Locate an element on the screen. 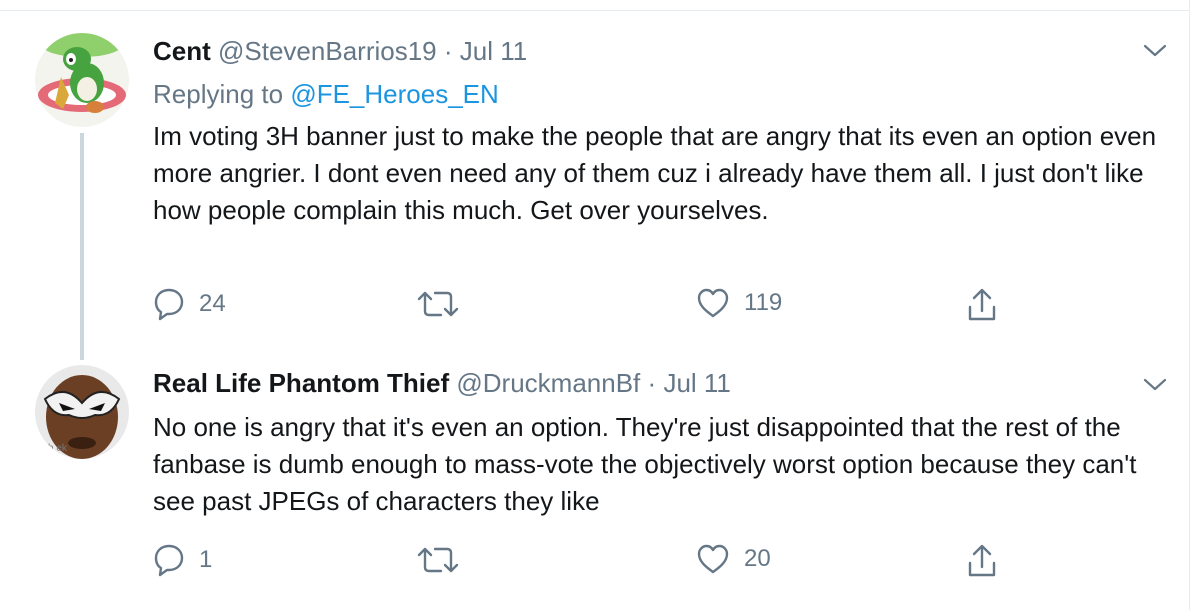 This screenshot has height=610, width=1190. display-name: Real Life Phantom Thief is located at coordinates (301, 383).